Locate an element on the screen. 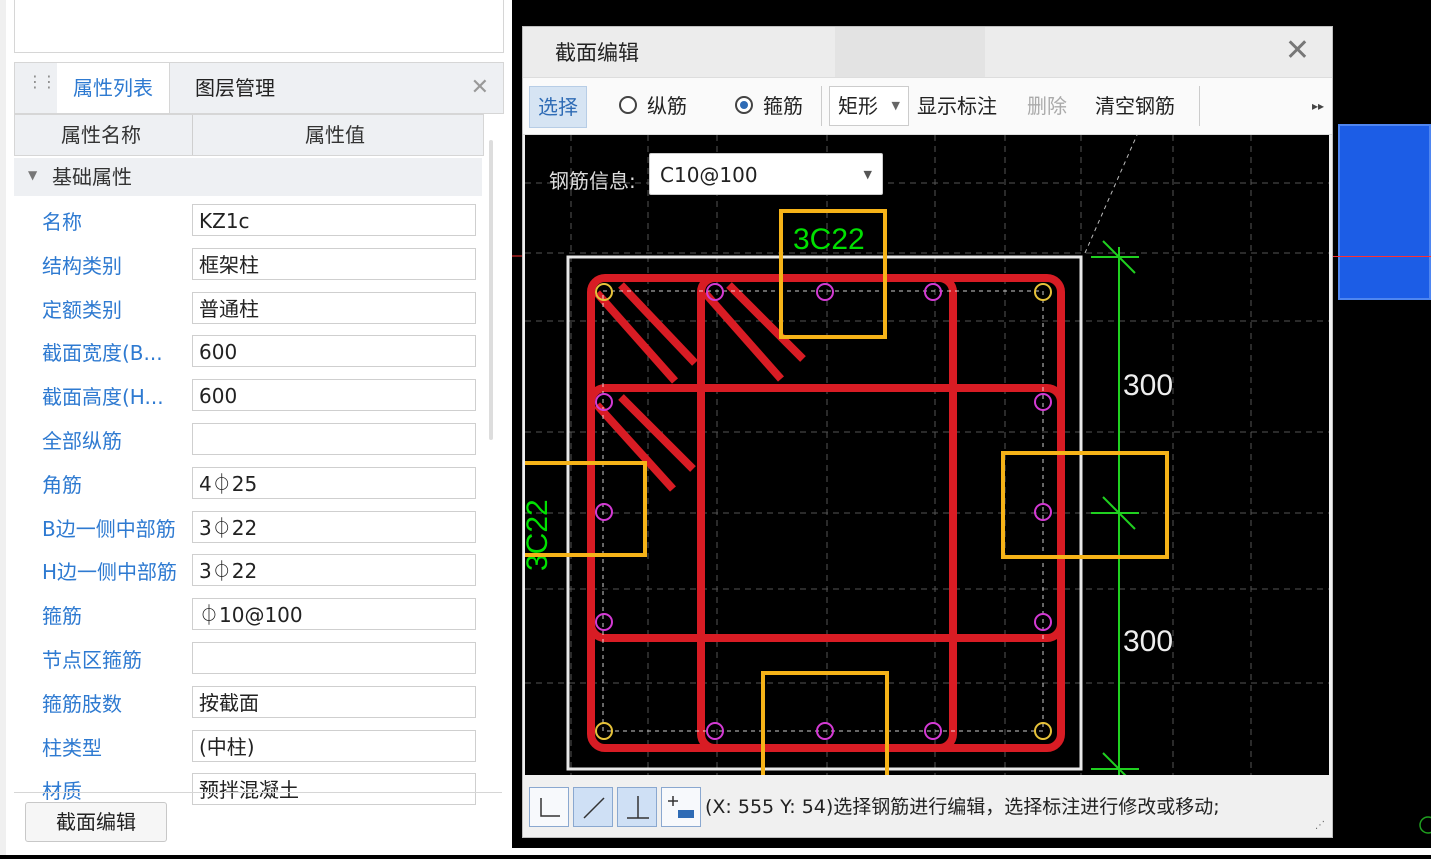 The image size is (1431, 859). property-name: 定额类别 is located at coordinates (82, 309).